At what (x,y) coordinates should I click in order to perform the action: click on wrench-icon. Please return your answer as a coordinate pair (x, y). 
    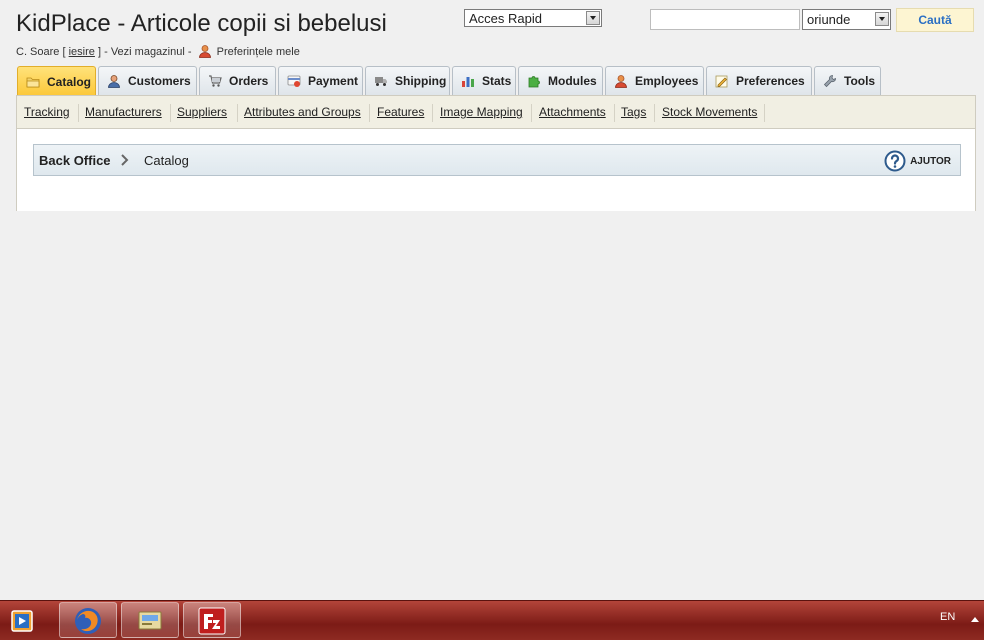
    Looking at the image, I should click on (829, 81).